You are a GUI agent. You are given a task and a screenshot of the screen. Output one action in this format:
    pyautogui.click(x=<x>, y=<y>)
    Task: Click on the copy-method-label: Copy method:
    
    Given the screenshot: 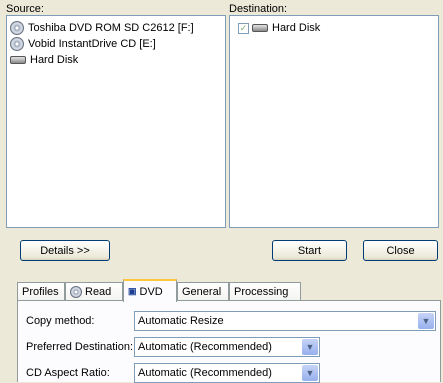 What is the action you would take?
    pyautogui.click(x=60, y=321)
    